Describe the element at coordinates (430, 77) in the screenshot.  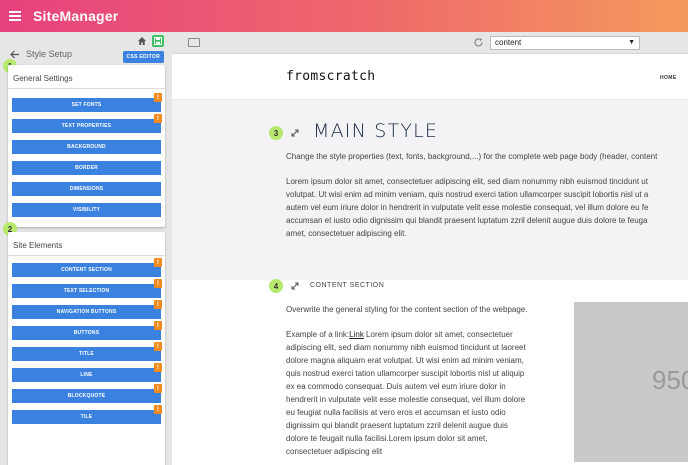
I see `site-header: fromscratch HOME` at that location.